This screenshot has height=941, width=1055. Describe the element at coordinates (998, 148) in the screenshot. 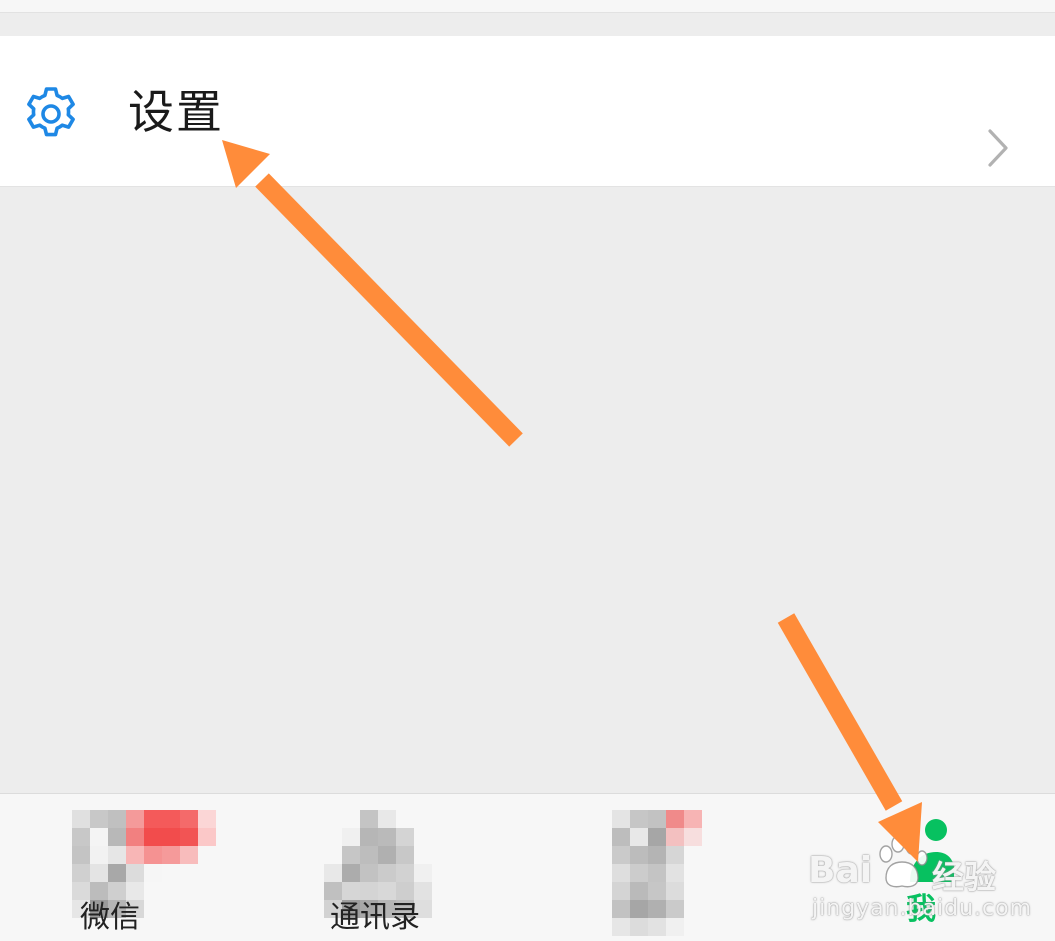

I see `chevron-right-icon` at that location.